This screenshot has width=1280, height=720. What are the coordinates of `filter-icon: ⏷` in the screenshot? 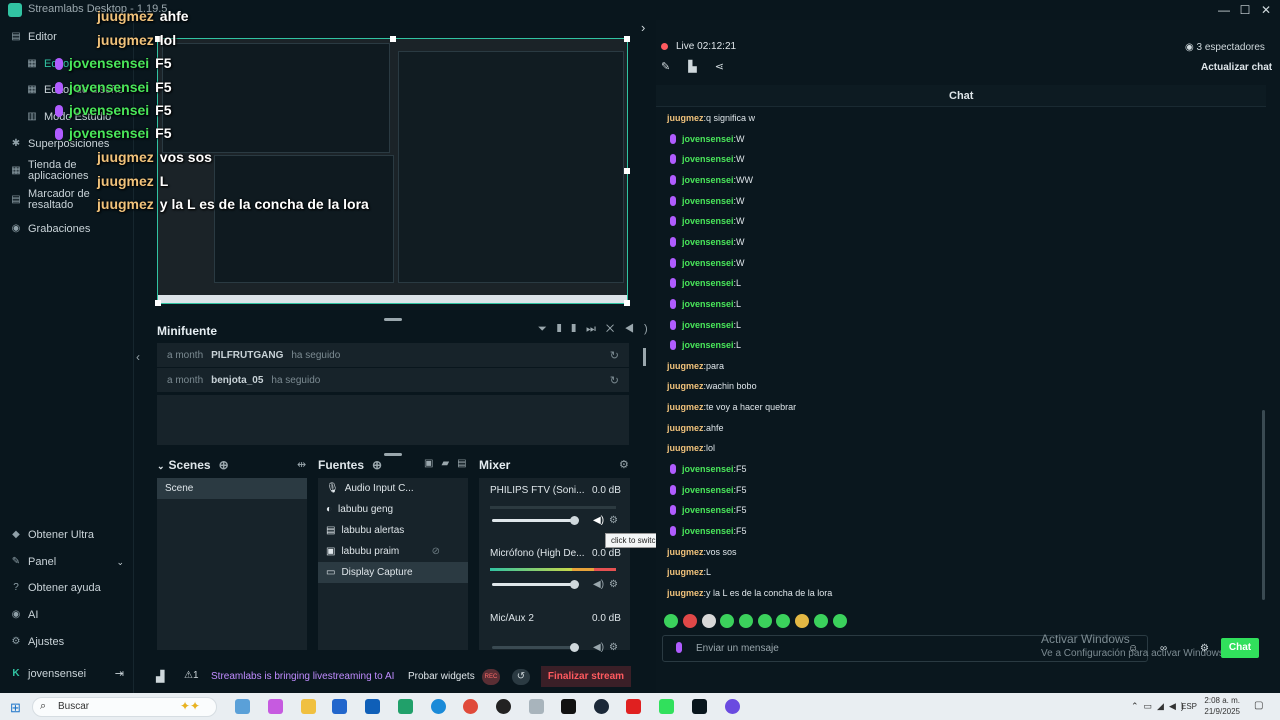 It's located at (547, 329).